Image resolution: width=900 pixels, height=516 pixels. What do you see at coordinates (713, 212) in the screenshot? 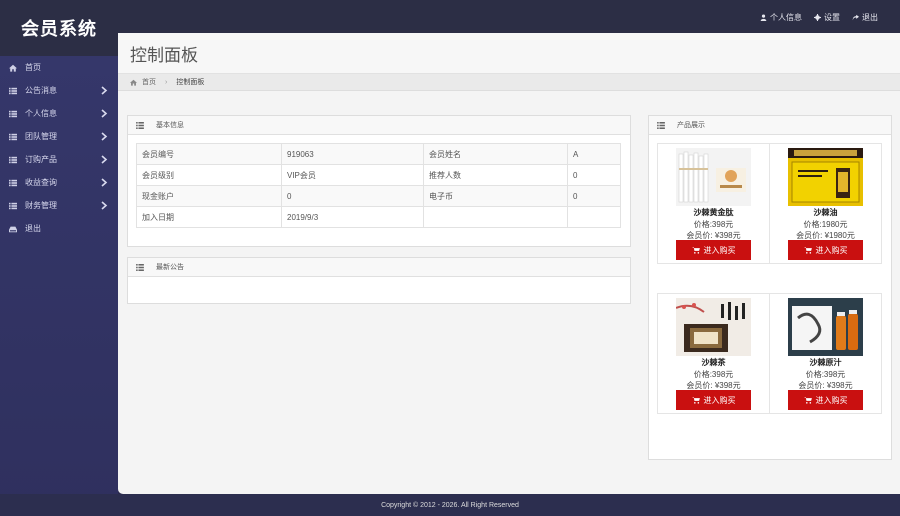
I see `product-name: 沙棘黄金肽` at bounding box center [713, 212].